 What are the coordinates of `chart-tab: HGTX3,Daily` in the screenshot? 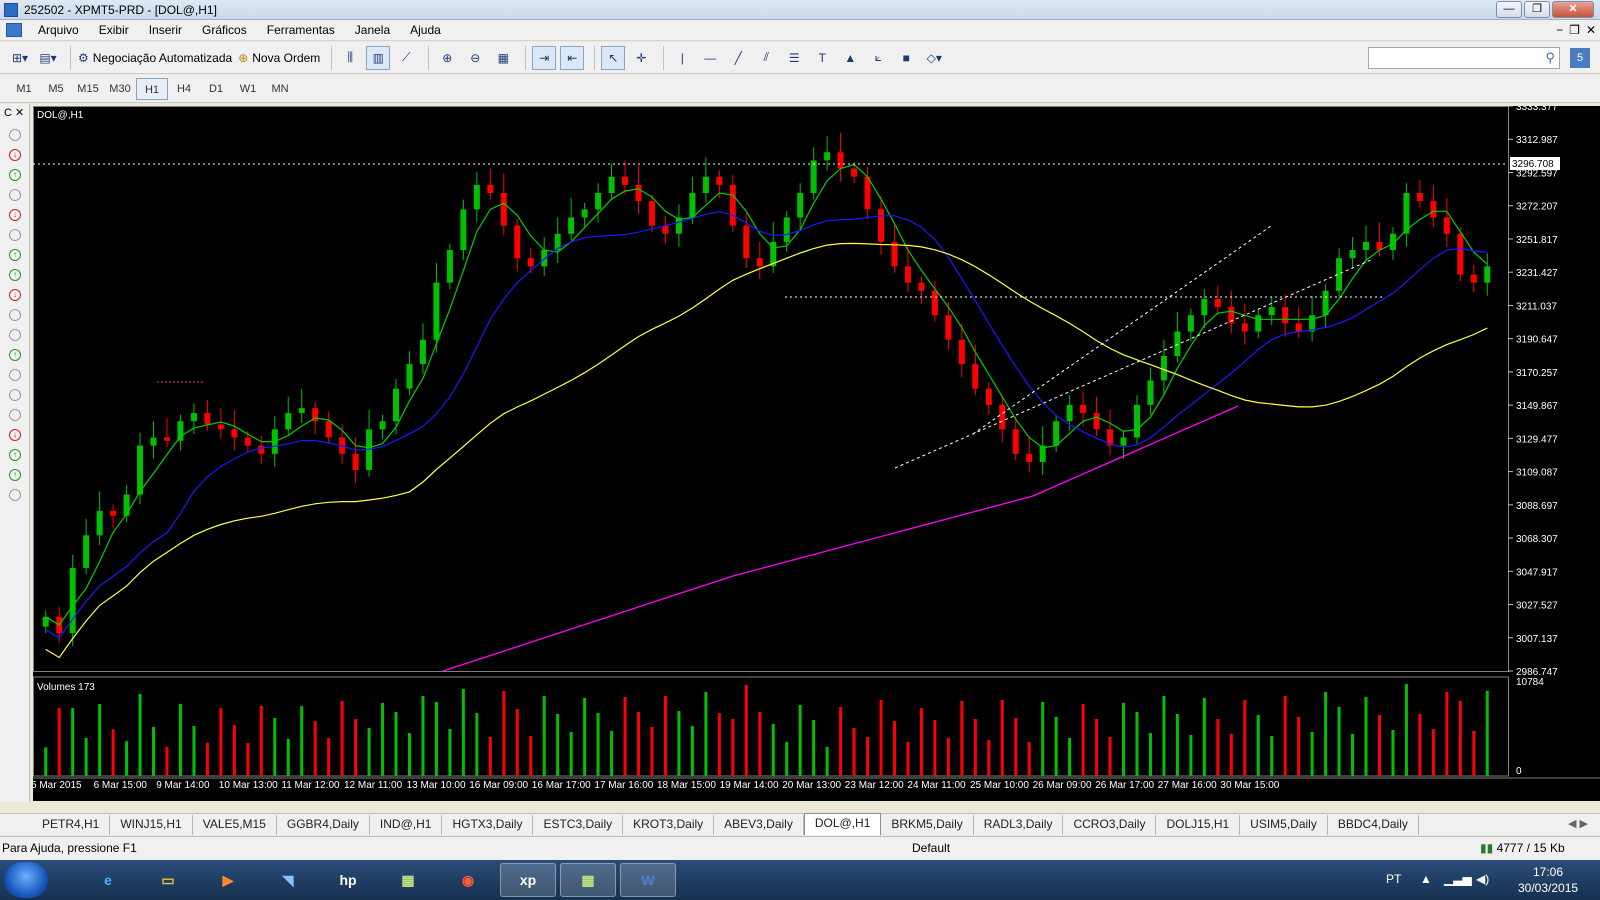 It's located at (488, 825).